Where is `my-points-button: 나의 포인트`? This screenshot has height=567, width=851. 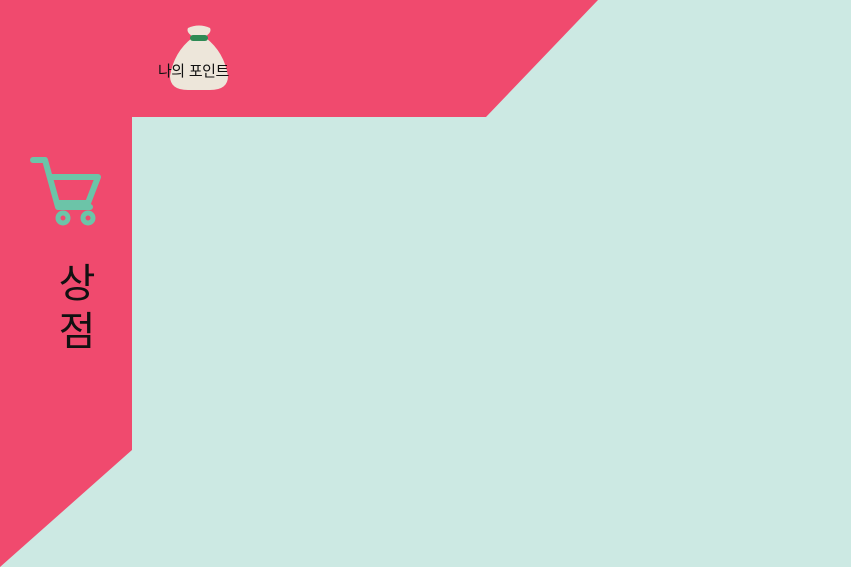
my-points-button: 나의 포인트 is located at coordinates (205, 58).